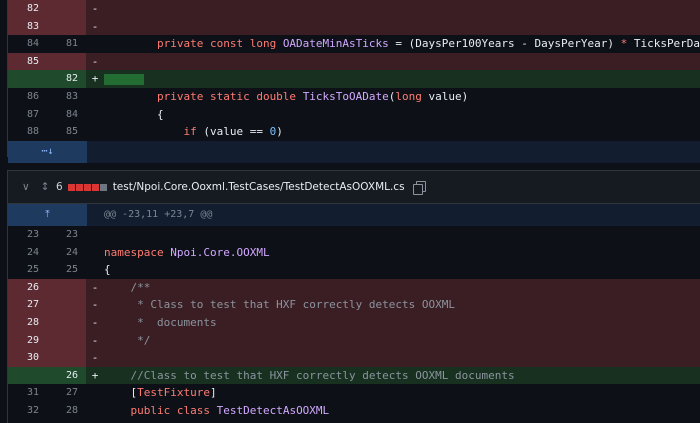  I want to click on new-line-number: 82, so click(66, 79).